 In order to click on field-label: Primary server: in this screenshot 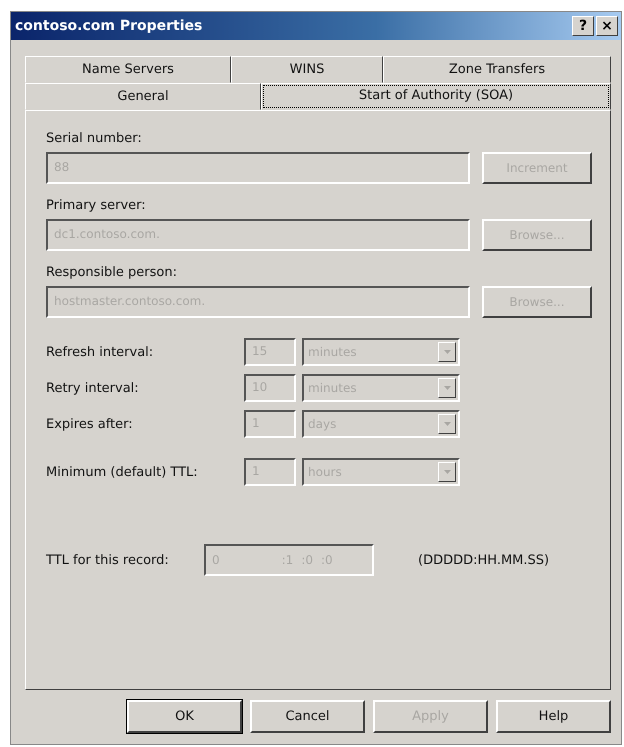, I will do `click(96, 205)`.